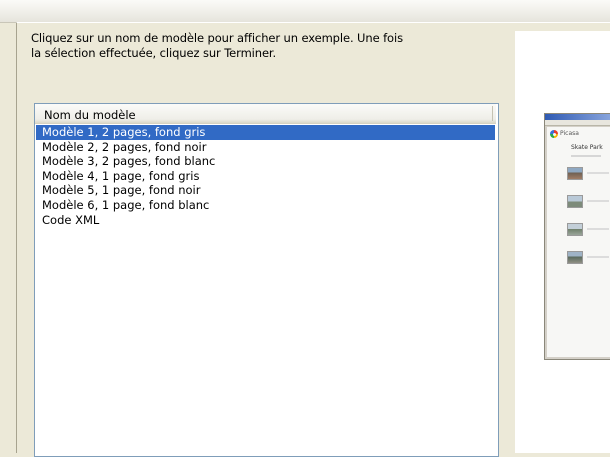 The image size is (610, 457). Describe the element at coordinates (265, 147) in the screenshot. I see `list-item: Modèle 2, 2 pages, fond noir` at that location.